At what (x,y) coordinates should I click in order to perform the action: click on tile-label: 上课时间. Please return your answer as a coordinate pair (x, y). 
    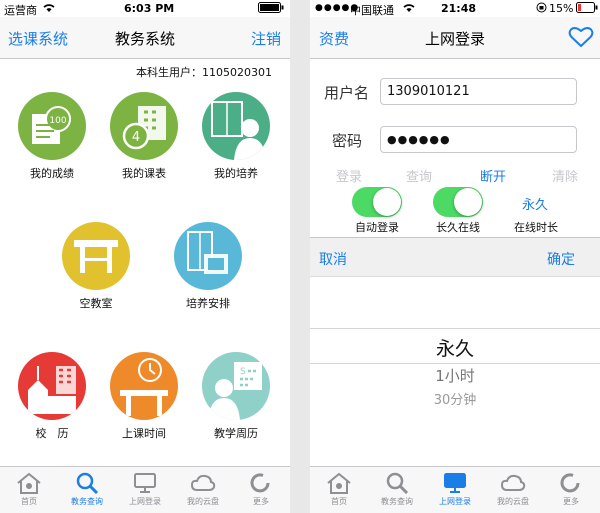
    Looking at the image, I should click on (144, 433).